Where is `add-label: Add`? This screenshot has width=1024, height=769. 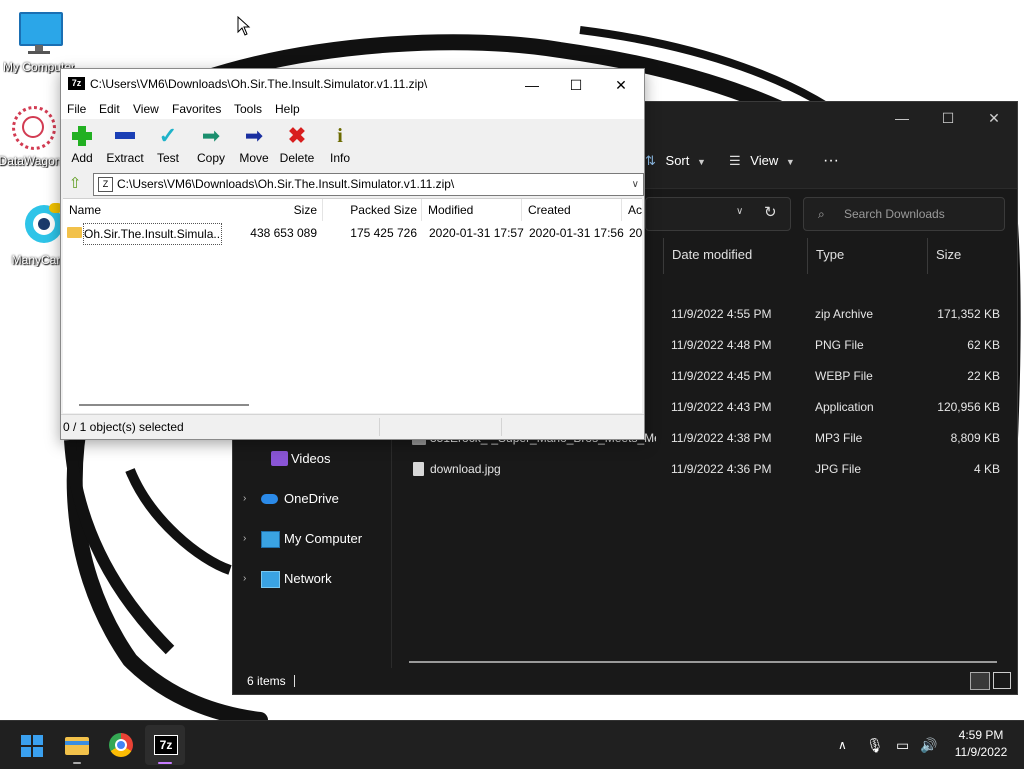 add-label: Add is located at coordinates (82, 158).